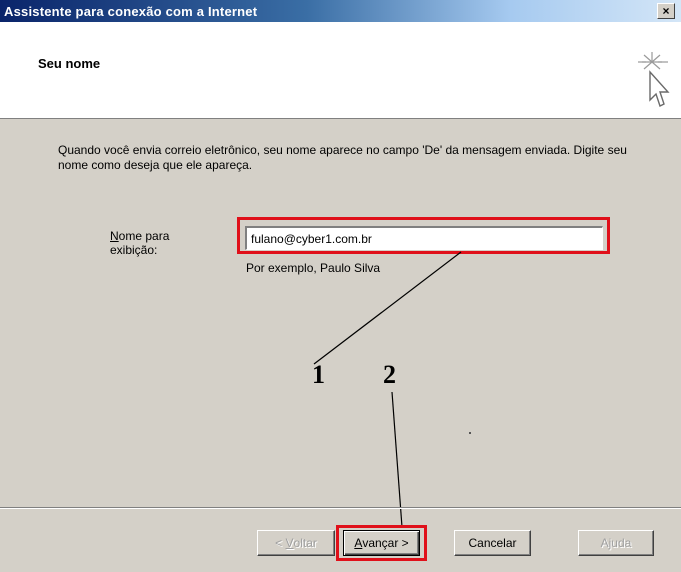 This screenshot has width=681, height=572. What do you see at coordinates (279, 543) in the screenshot?
I see `back-button-prefix: <` at bounding box center [279, 543].